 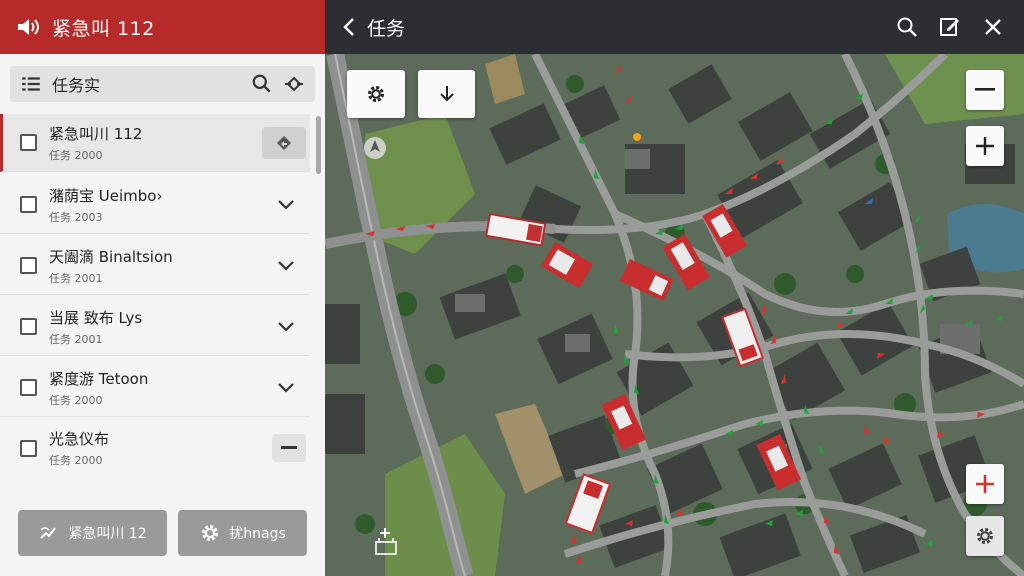 I want to click on list-item-title: 紧急叫川 112, so click(x=96, y=133).